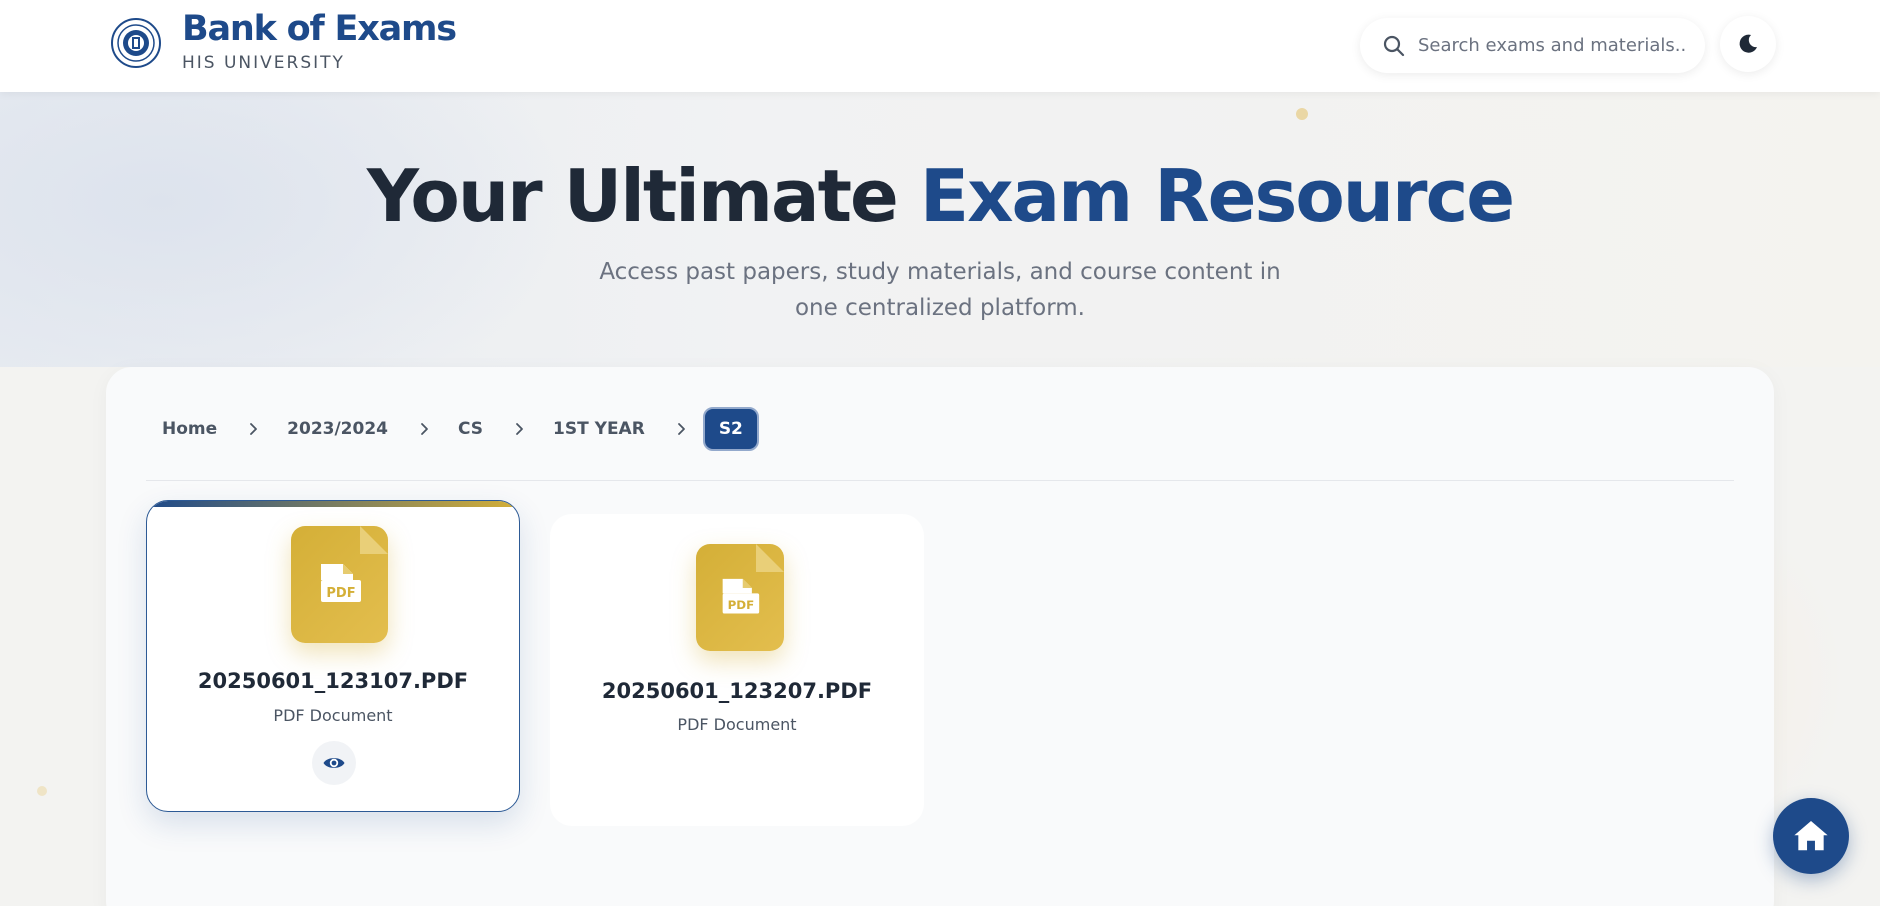 The width and height of the screenshot is (1880, 906). I want to click on breadcrumb-item-level: 1ST YEAR, so click(599, 429).